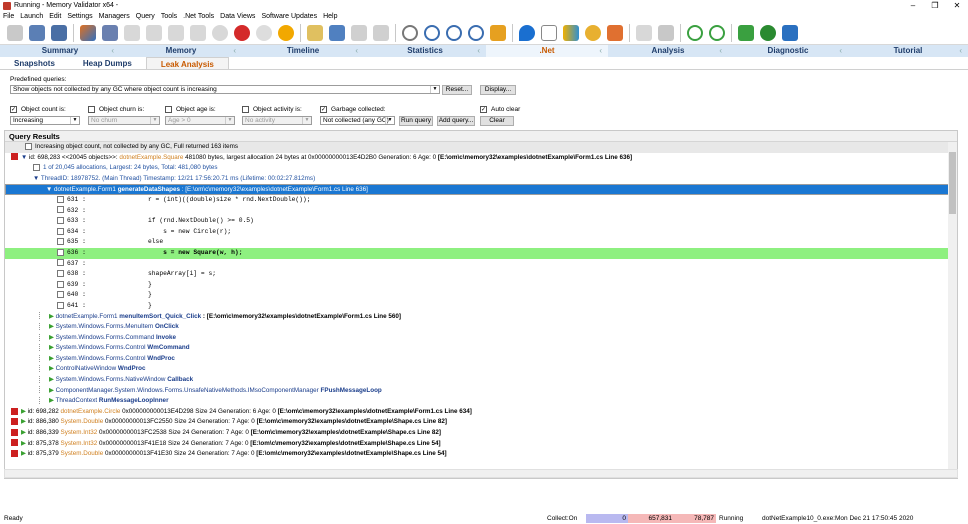 The width and height of the screenshot is (968, 524). What do you see at coordinates (198, 16) in the screenshot?
I see `menu-net-tools: .Net Tools` at bounding box center [198, 16].